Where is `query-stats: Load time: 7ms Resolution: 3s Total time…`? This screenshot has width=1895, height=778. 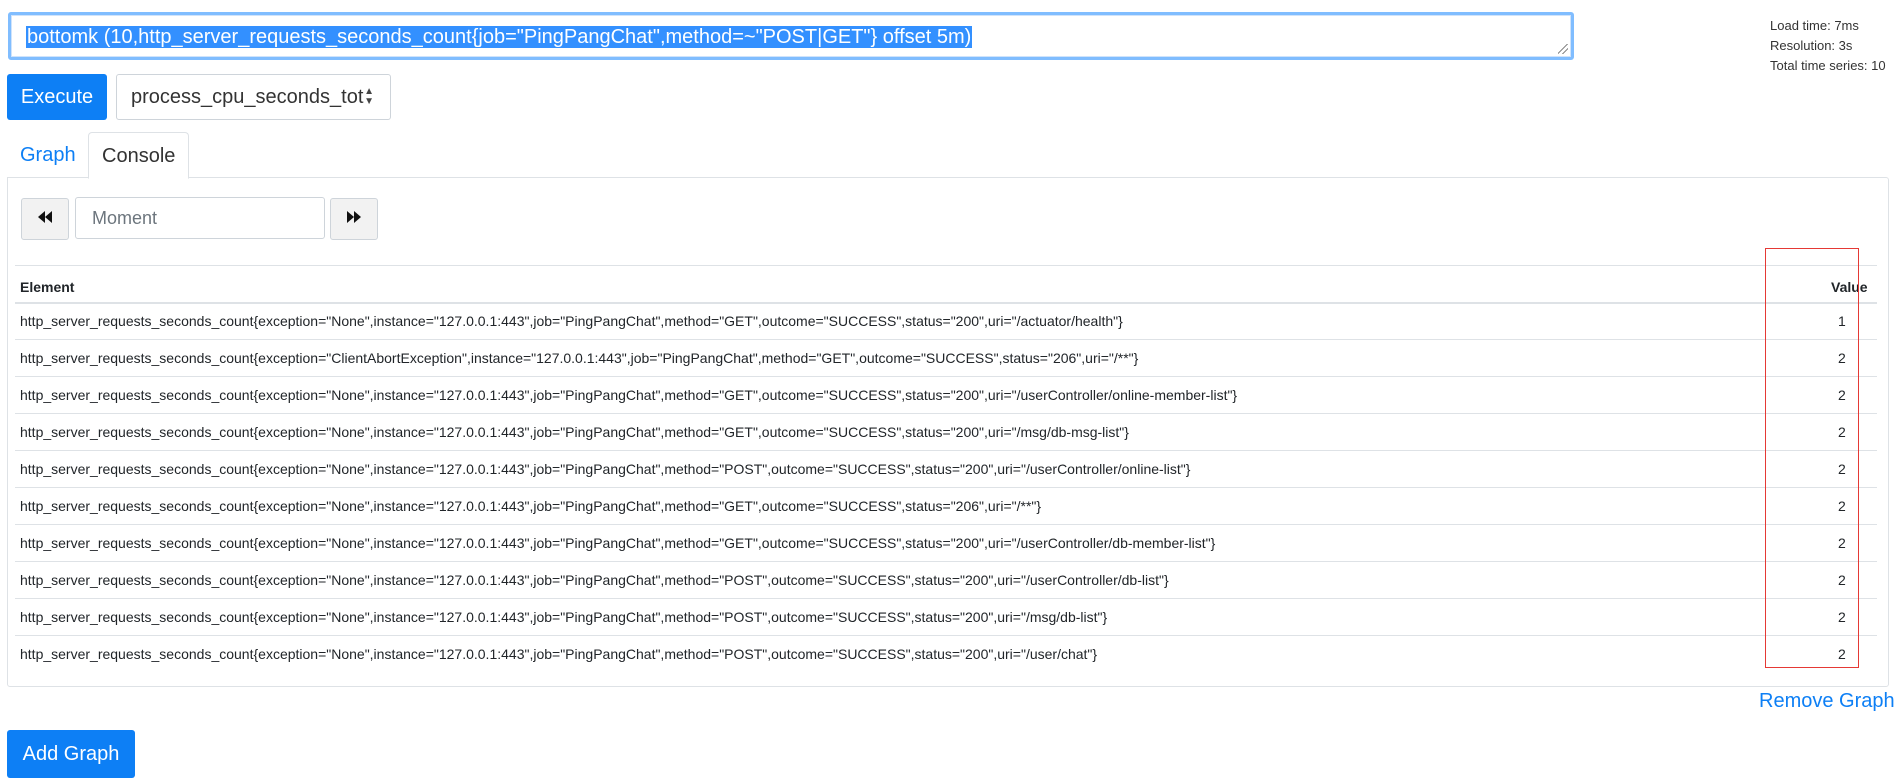 query-stats: Load time: 7ms Resolution: 3s Total time… is located at coordinates (1828, 46).